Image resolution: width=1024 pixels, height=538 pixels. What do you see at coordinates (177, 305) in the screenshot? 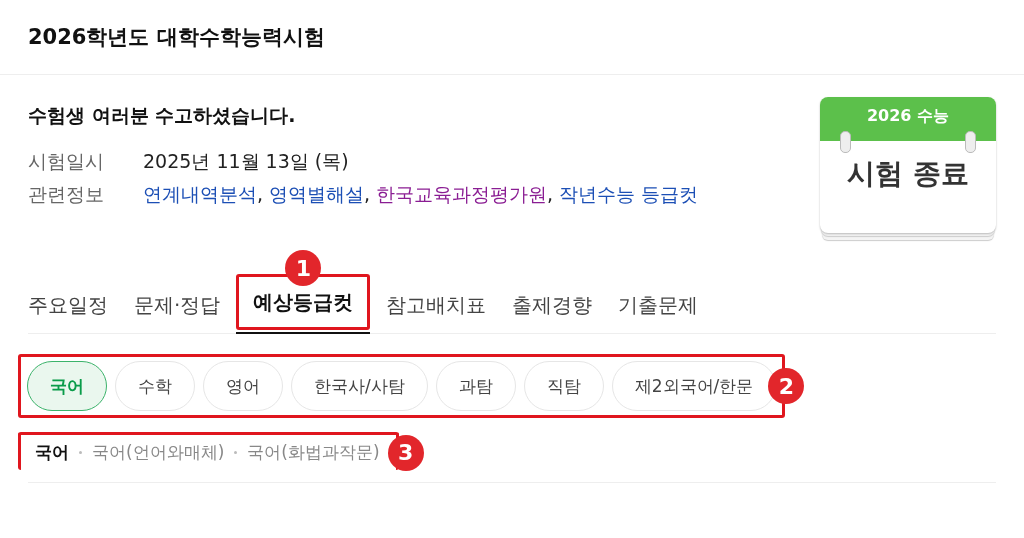
I see `tab: 문제·정답` at bounding box center [177, 305].